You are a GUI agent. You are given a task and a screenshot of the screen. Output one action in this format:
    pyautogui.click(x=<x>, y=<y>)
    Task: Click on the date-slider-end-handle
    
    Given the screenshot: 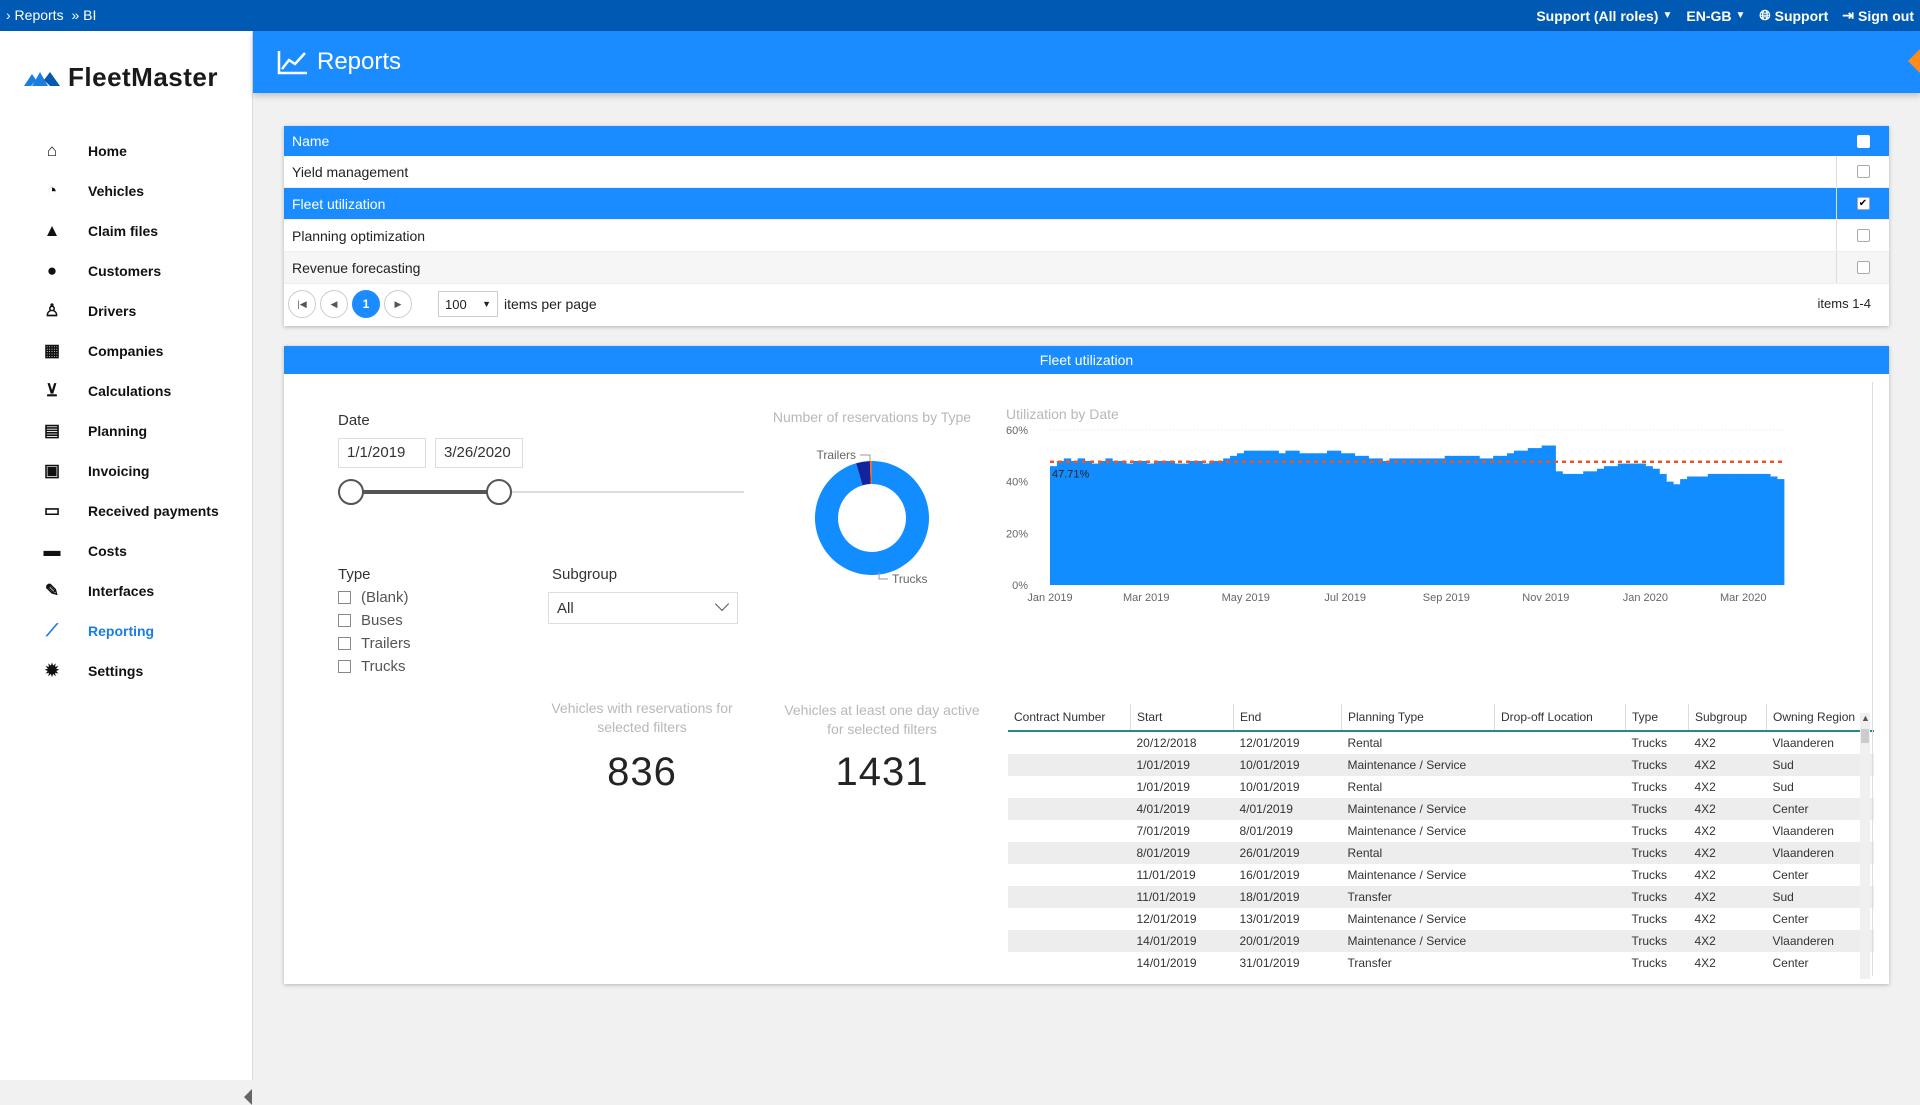 What is the action you would take?
    pyautogui.click(x=499, y=492)
    